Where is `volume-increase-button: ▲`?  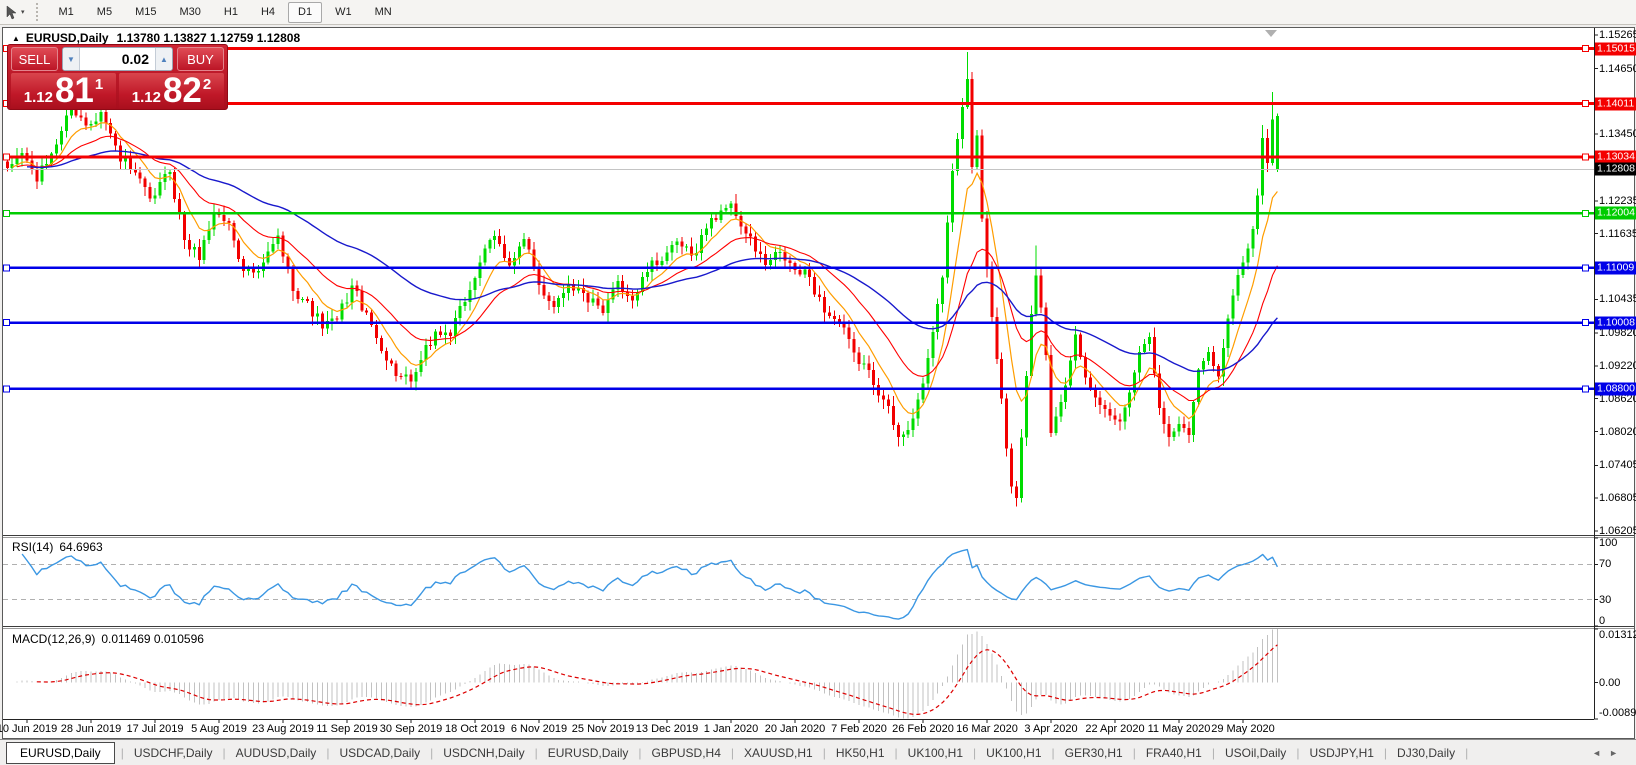 volume-increase-button: ▲ is located at coordinates (163, 59).